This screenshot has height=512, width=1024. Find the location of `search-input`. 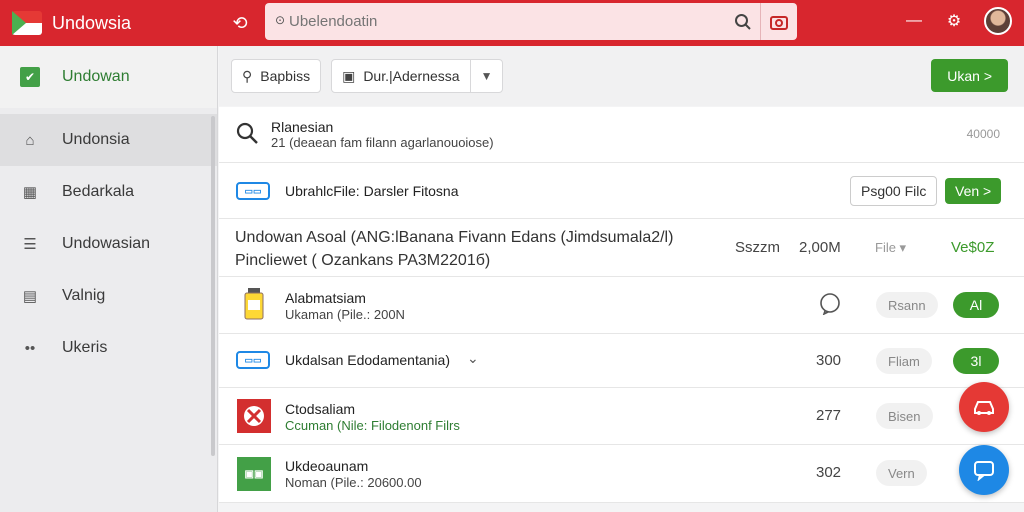

search-input is located at coordinates (495, 21).